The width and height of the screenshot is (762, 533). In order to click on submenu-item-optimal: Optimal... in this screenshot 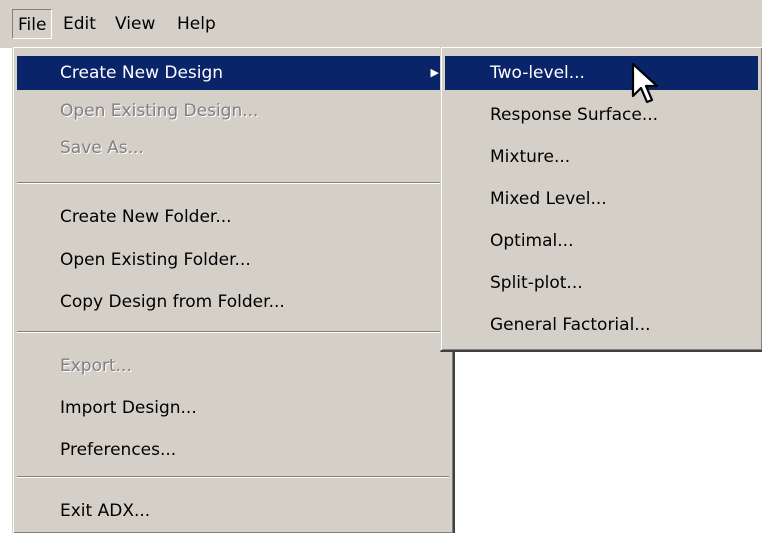, I will do `click(601, 241)`.